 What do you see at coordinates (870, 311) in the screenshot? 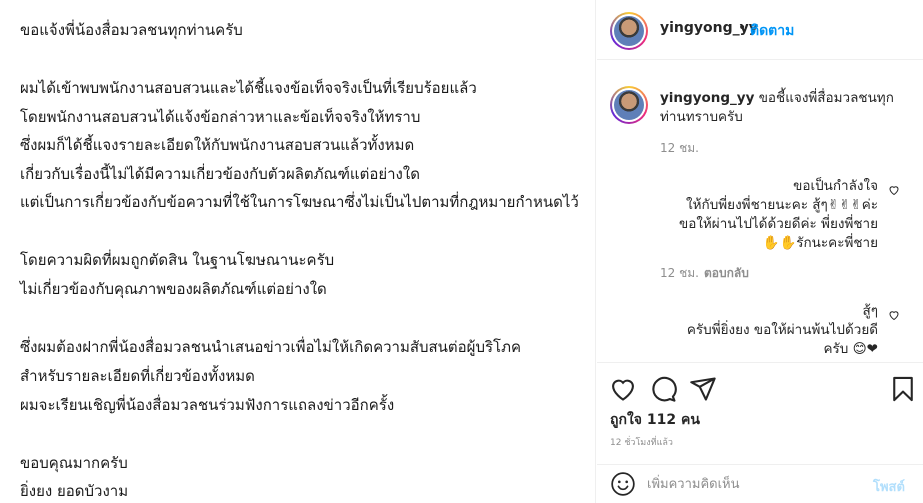
I see `comment-text: สู้ๆ` at bounding box center [870, 311].